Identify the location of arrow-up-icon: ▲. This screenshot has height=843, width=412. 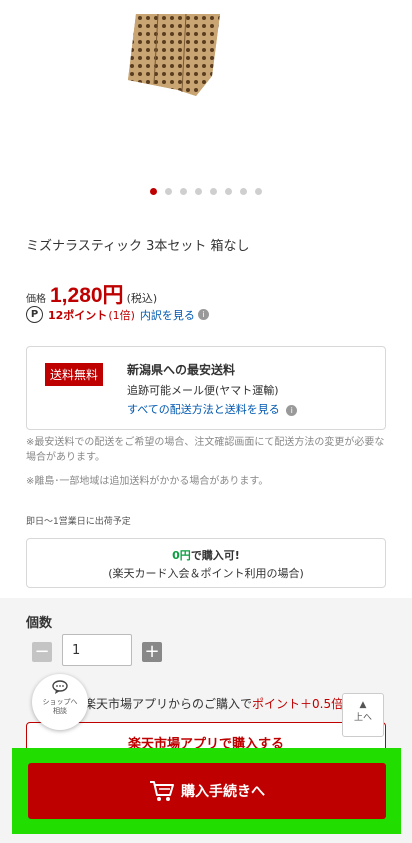
(363, 705).